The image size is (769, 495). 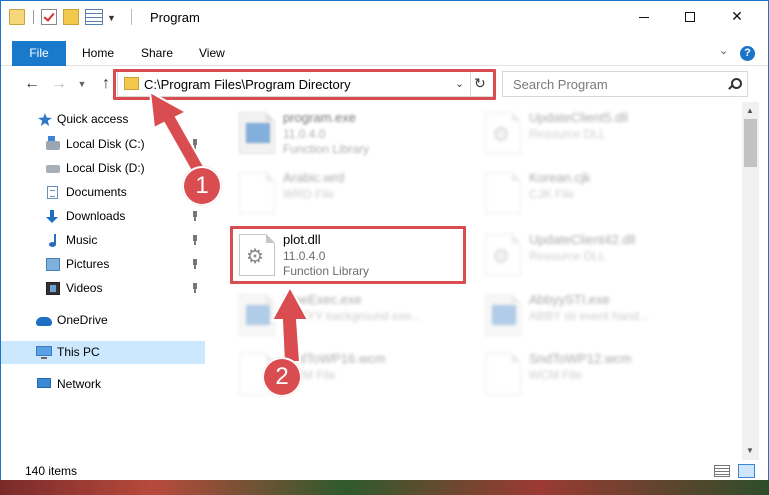 I want to click on sidebar-item-quick-access: Quick access, so click(x=103, y=119).